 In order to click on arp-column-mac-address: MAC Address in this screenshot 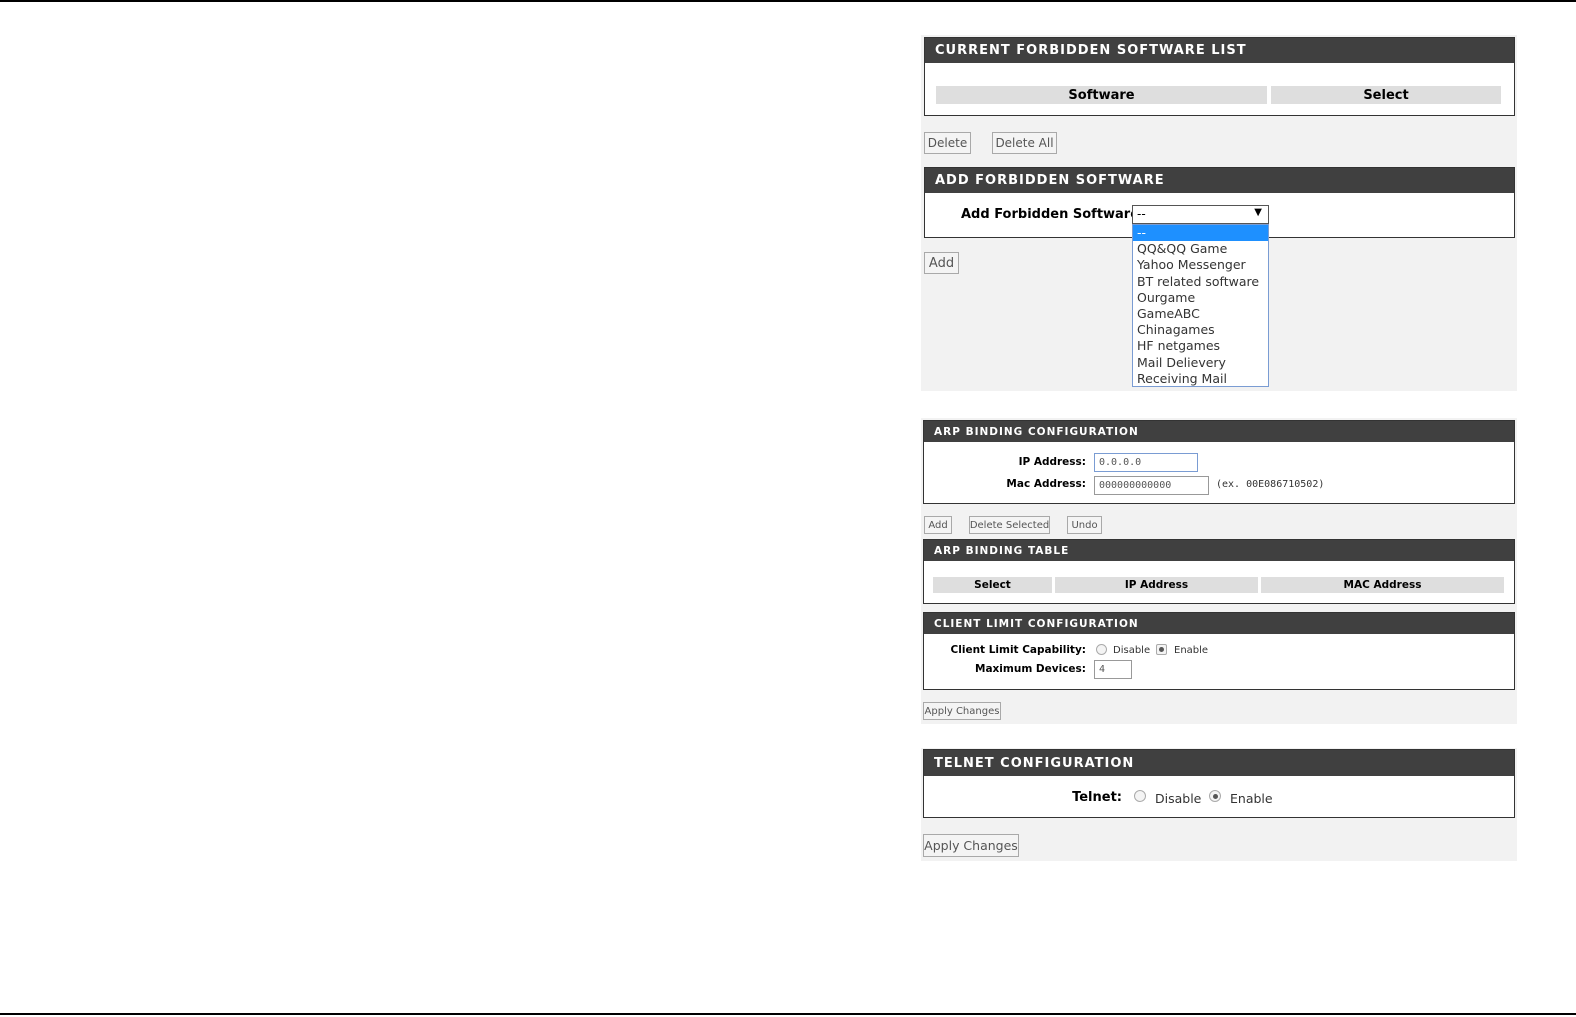, I will do `click(1382, 585)`.